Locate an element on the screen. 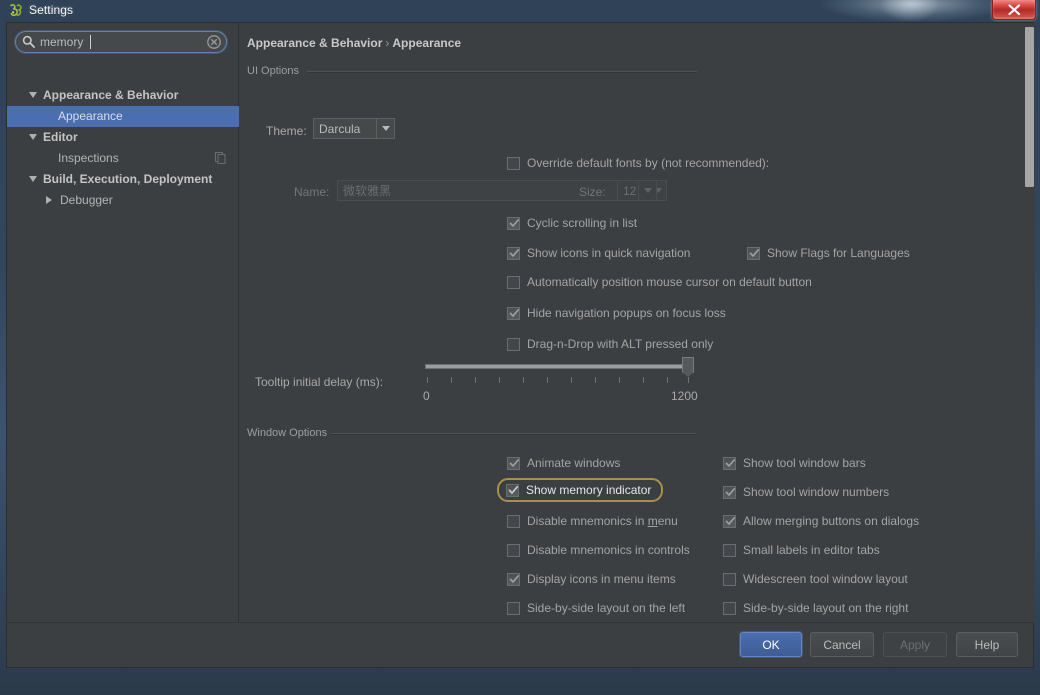 This screenshot has width=1040, height=695. ok-button: OK is located at coordinates (771, 644).